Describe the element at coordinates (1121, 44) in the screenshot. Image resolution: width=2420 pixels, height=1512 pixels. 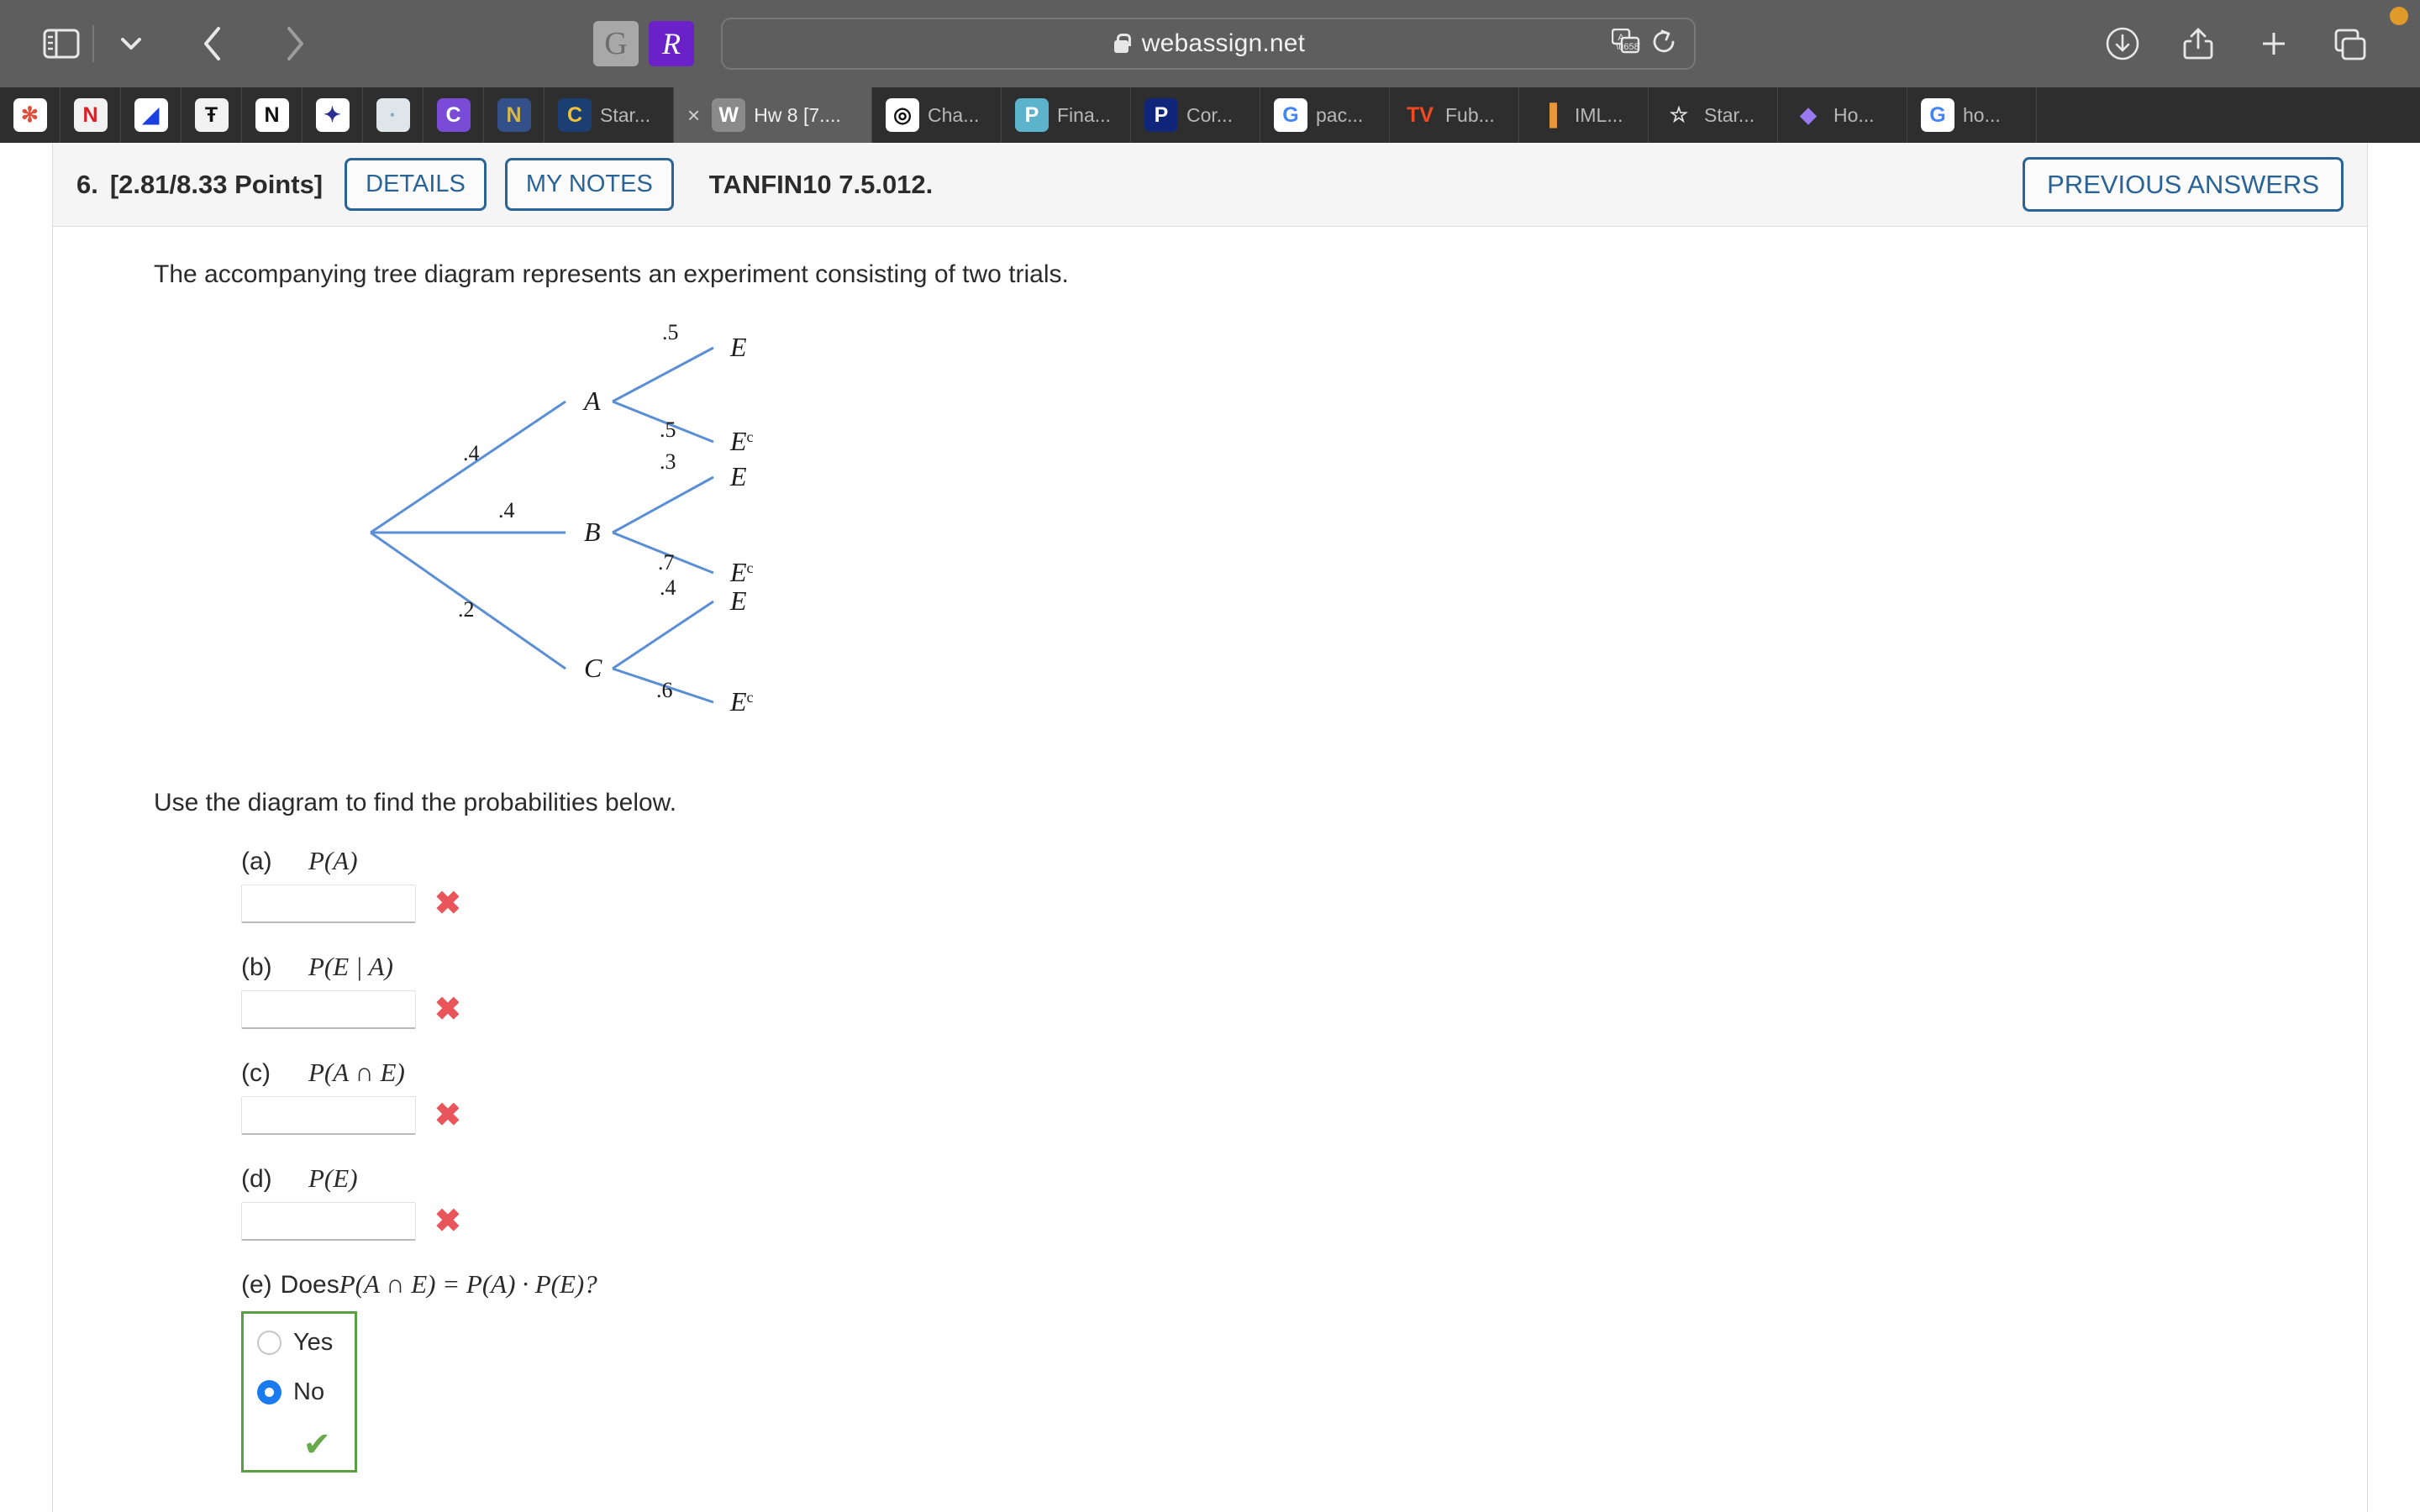
I see `lock-icon` at that location.